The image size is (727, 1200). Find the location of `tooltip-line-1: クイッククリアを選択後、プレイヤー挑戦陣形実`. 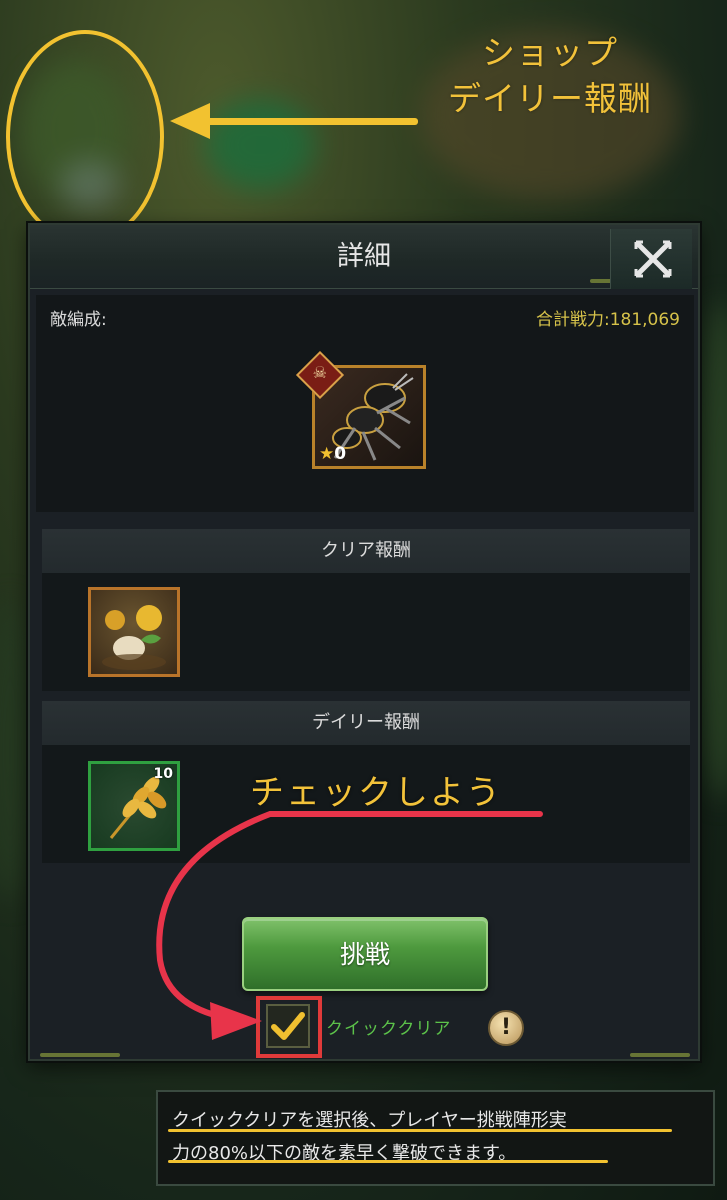

tooltip-line-1: クイッククリアを選択後、プレイヤー挑戦陣形実 is located at coordinates (369, 1120).